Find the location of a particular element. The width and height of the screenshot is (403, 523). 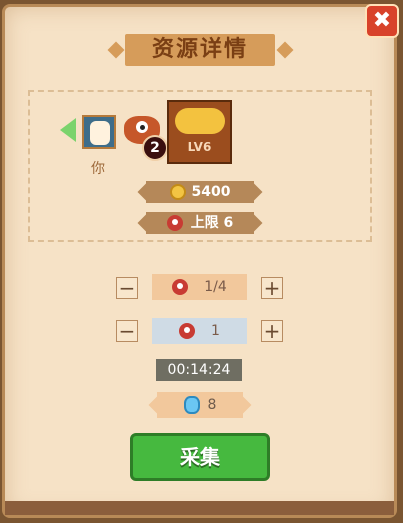

monster-limit: 上限 6 is located at coordinates (212, 223).